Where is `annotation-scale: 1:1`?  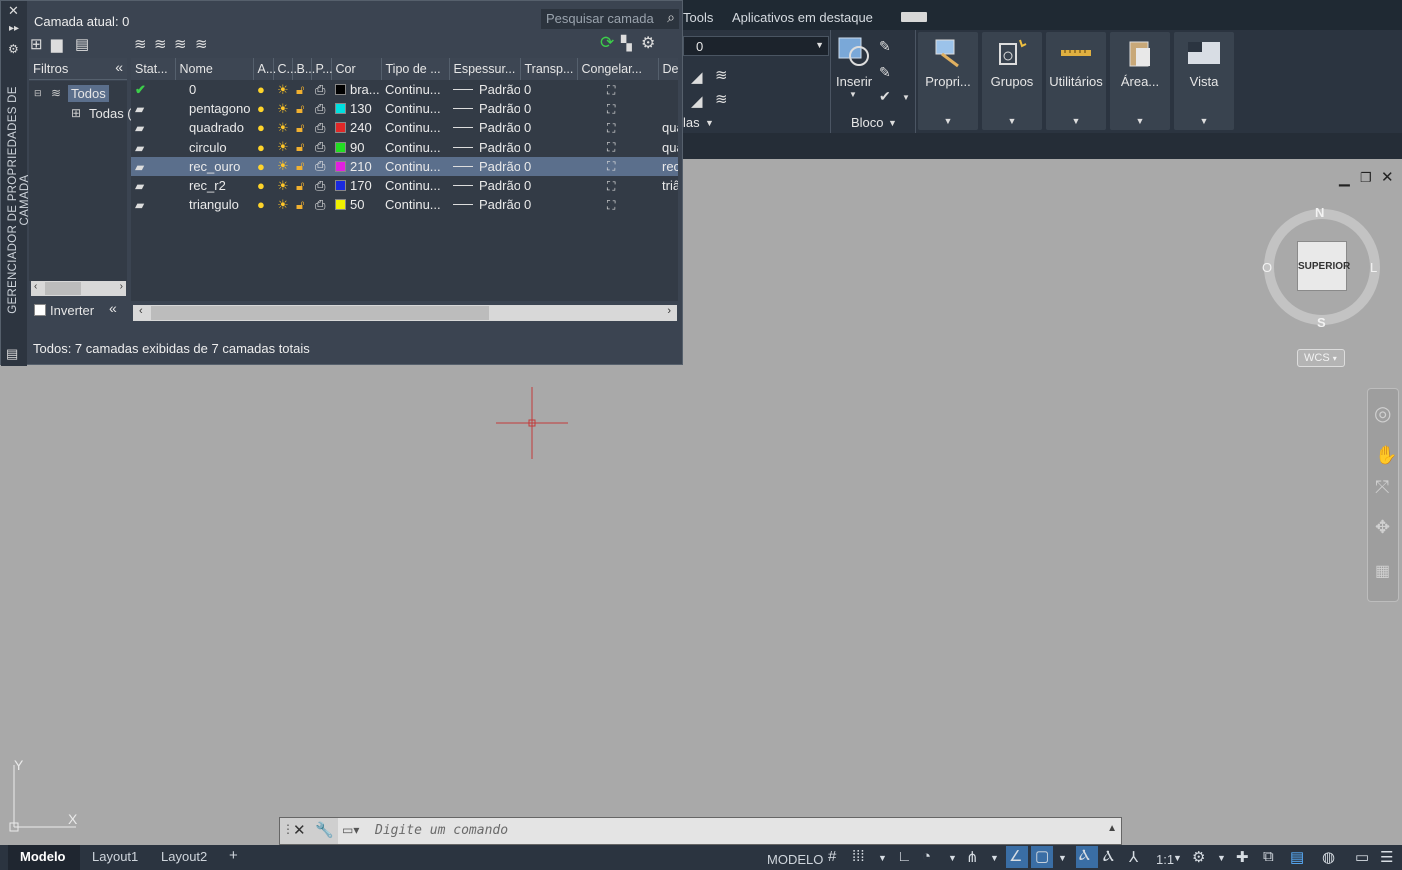 annotation-scale: 1:1 is located at coordinates (1165, 859).